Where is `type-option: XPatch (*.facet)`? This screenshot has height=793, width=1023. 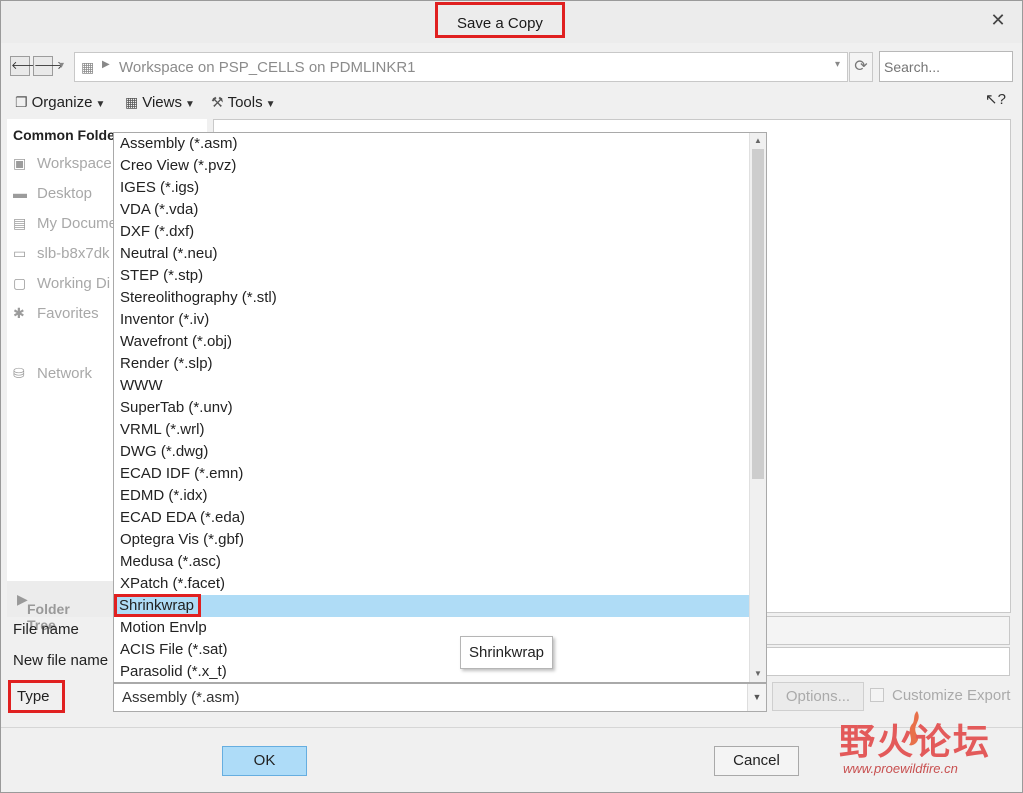
type-option: XPatch (*.facet) is located at coordinates (432, 584).